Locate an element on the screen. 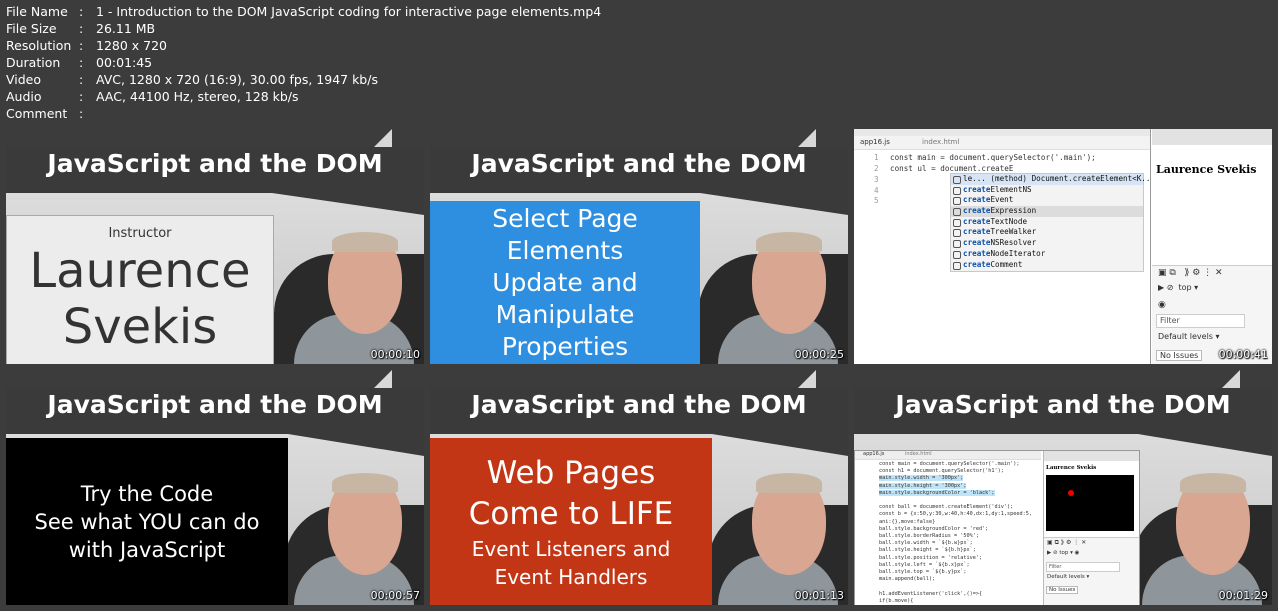  autocomplete-item: createElementNS is located at coordinates (1047, 190).